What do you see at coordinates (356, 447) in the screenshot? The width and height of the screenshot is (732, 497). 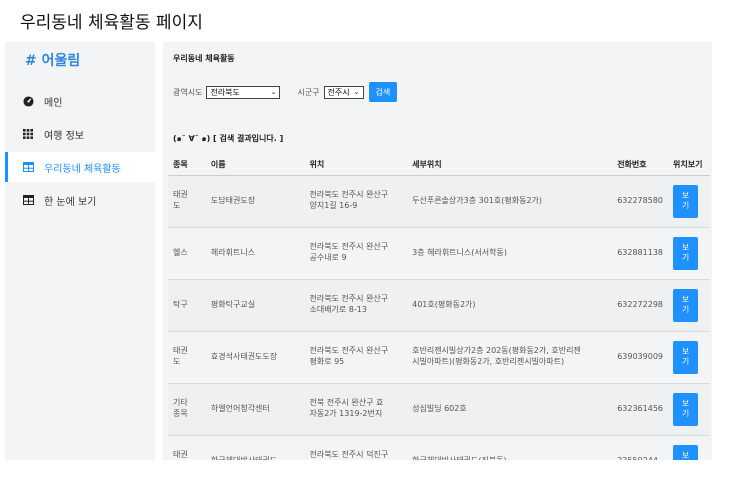 I see `location-cell: 전라북도 전주시 덕진구 송정이로 47` at bounding box center [356, 447].